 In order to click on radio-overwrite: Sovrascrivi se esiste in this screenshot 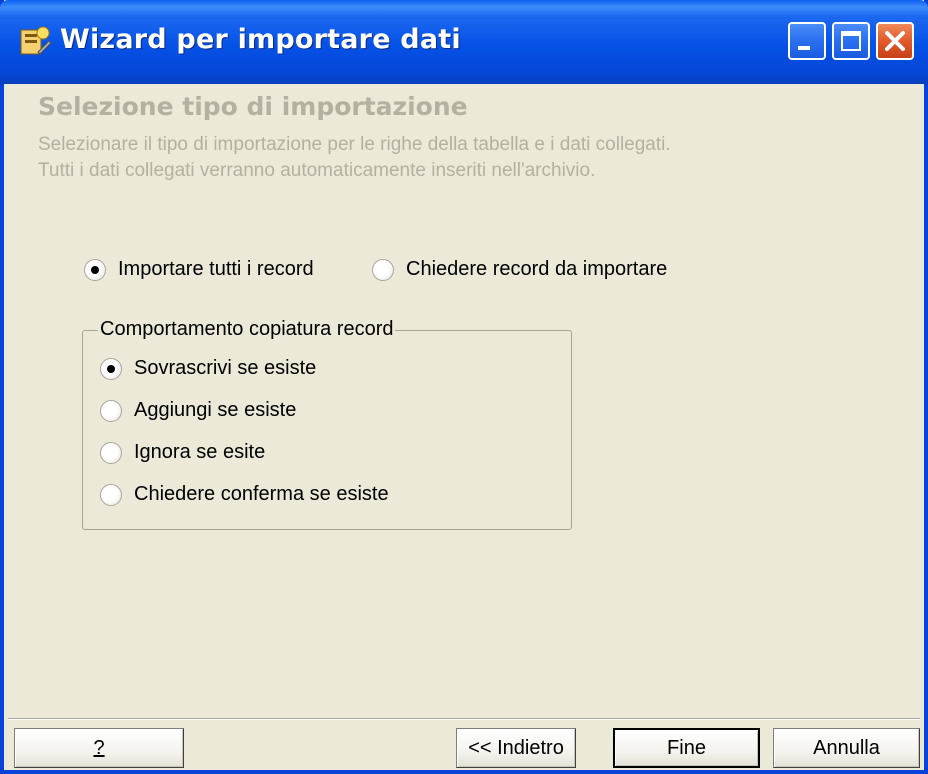, I will do `click(208, 368)`.